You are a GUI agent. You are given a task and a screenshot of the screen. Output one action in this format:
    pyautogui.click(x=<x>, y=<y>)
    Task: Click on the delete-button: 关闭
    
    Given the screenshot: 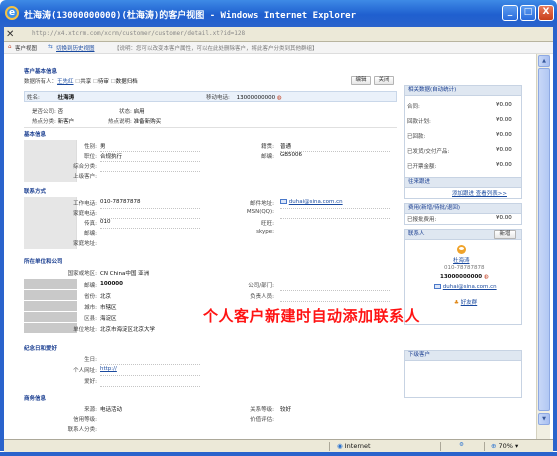 What is the action you would take?
    pyautogui.click(x=384, y=80)
    